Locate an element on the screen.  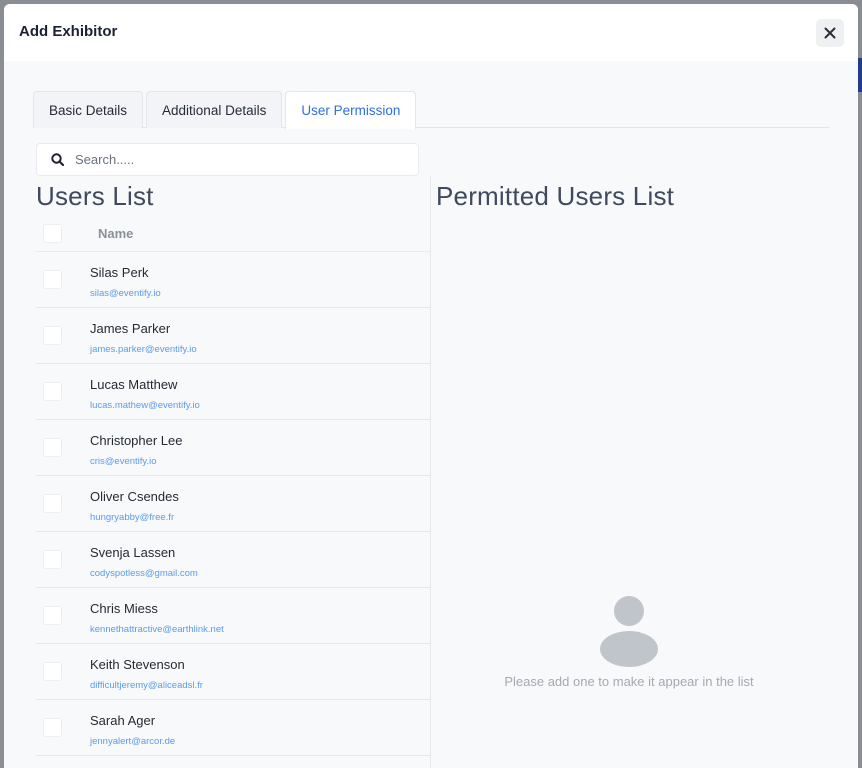
user-info: Silas Perk silas@eventify.io is located at coordinates (125, 280).